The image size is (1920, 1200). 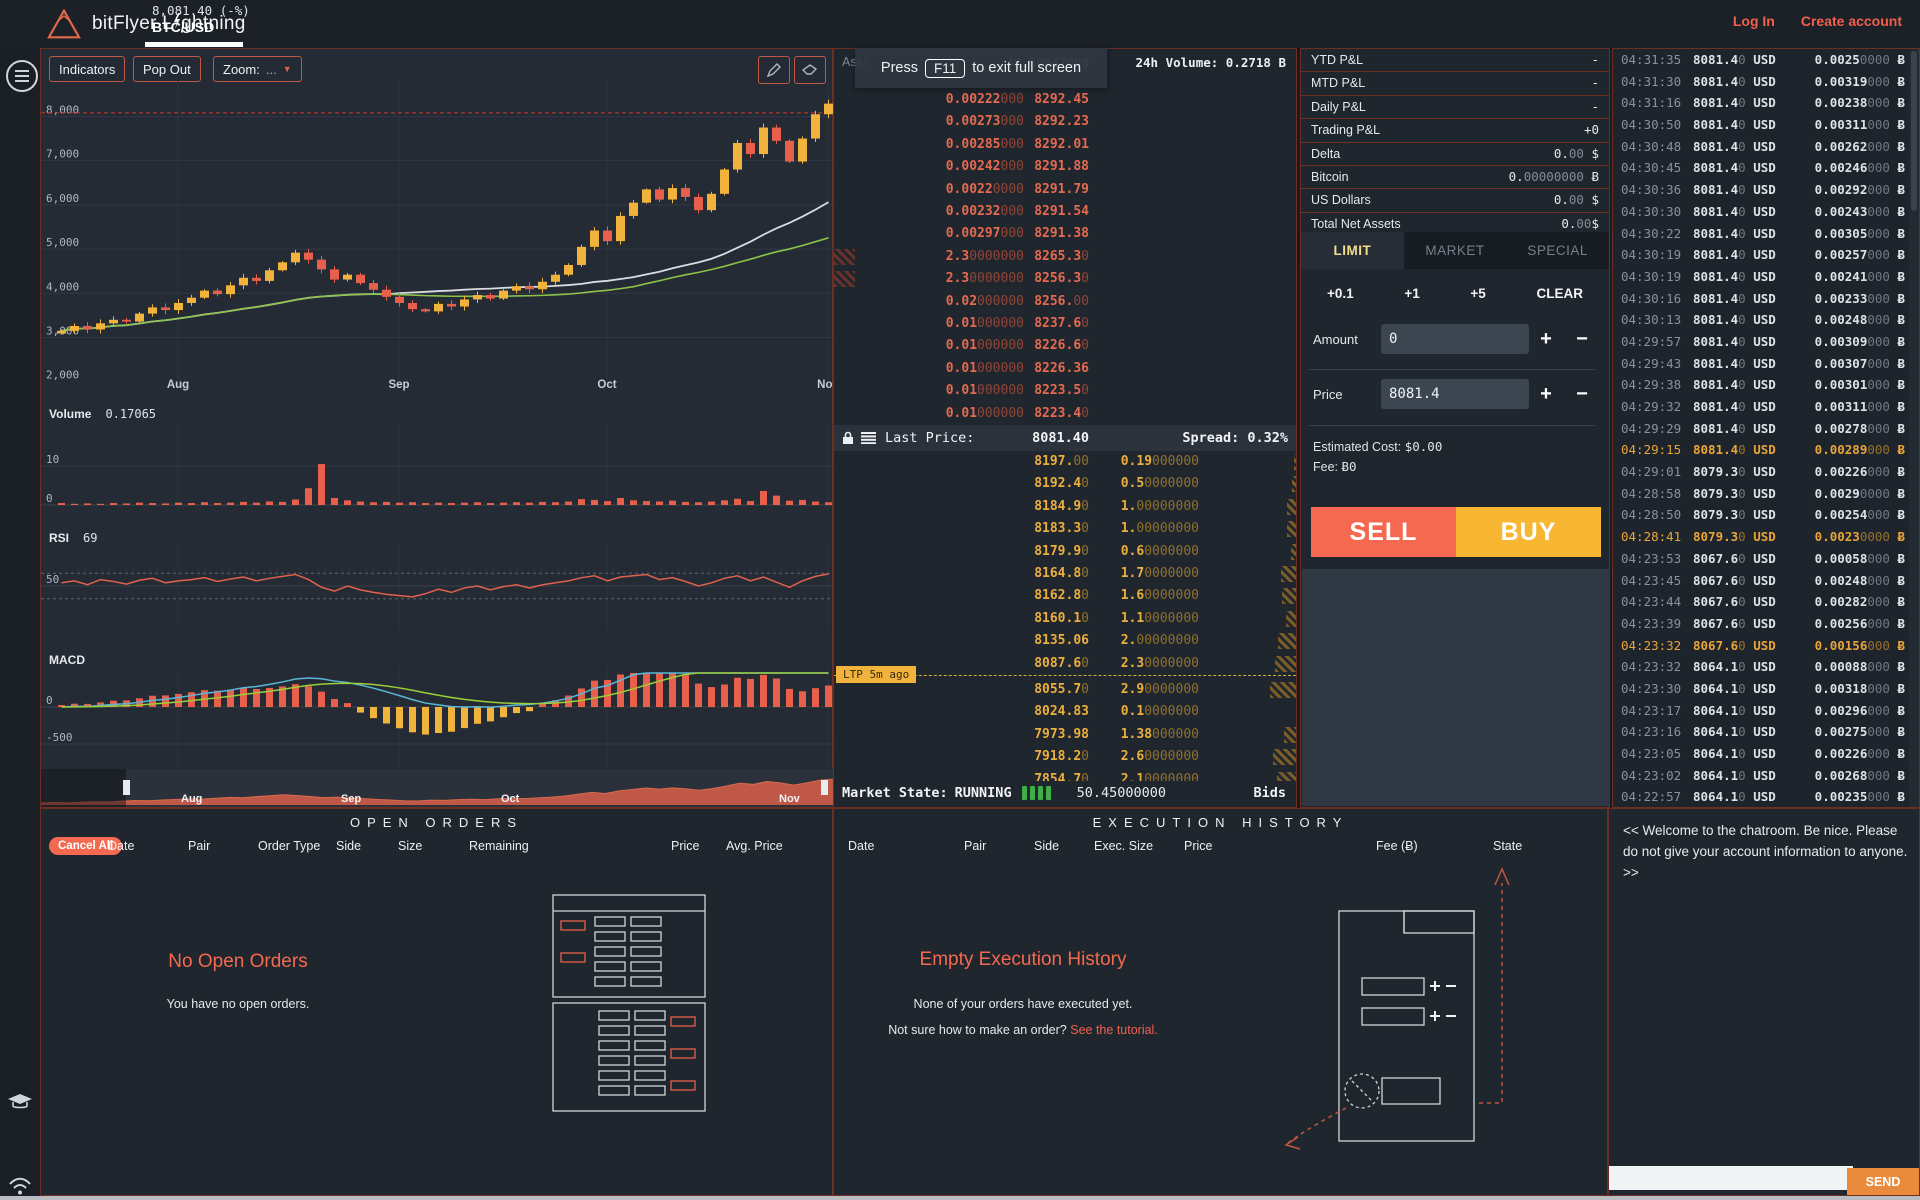 I want to click on last-price-row: Last Price: 8081.40 Spread: 0.32%, so click(x=1065, y=438).